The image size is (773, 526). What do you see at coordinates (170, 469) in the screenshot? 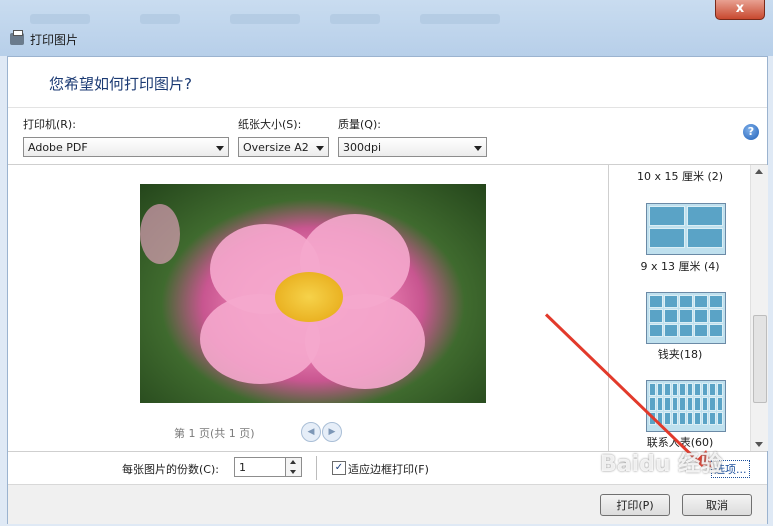
I see `copies-label: 每张图片的份数(C):` at bounding box center [170, 469].